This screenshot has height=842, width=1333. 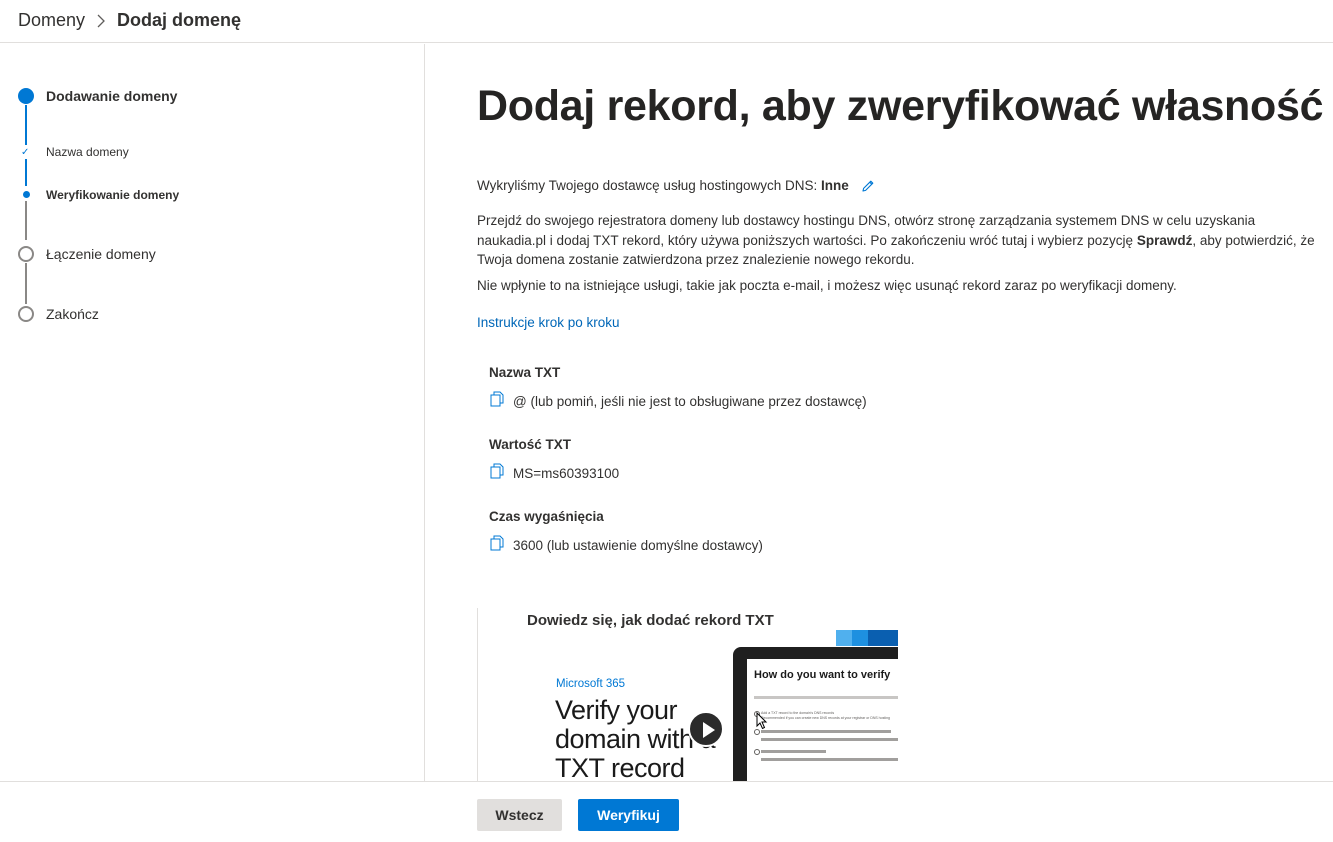 I want to click on screen-divider, so click(x=826, y=697).